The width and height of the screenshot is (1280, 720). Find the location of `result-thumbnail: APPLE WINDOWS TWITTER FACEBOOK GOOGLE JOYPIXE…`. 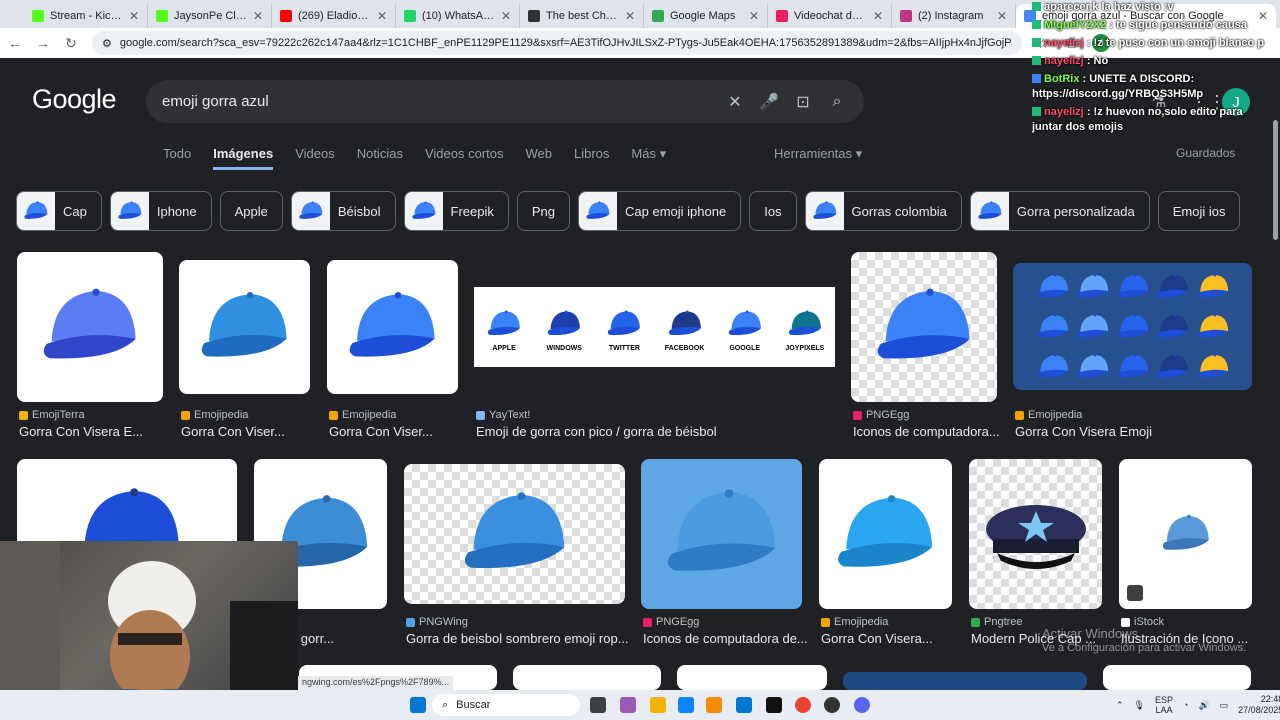

result-thumbnail: APPLE WINDOWS TWITTER FACEBOOK GOOGLE JOYPIXE… is located at coordinates (654, 327).